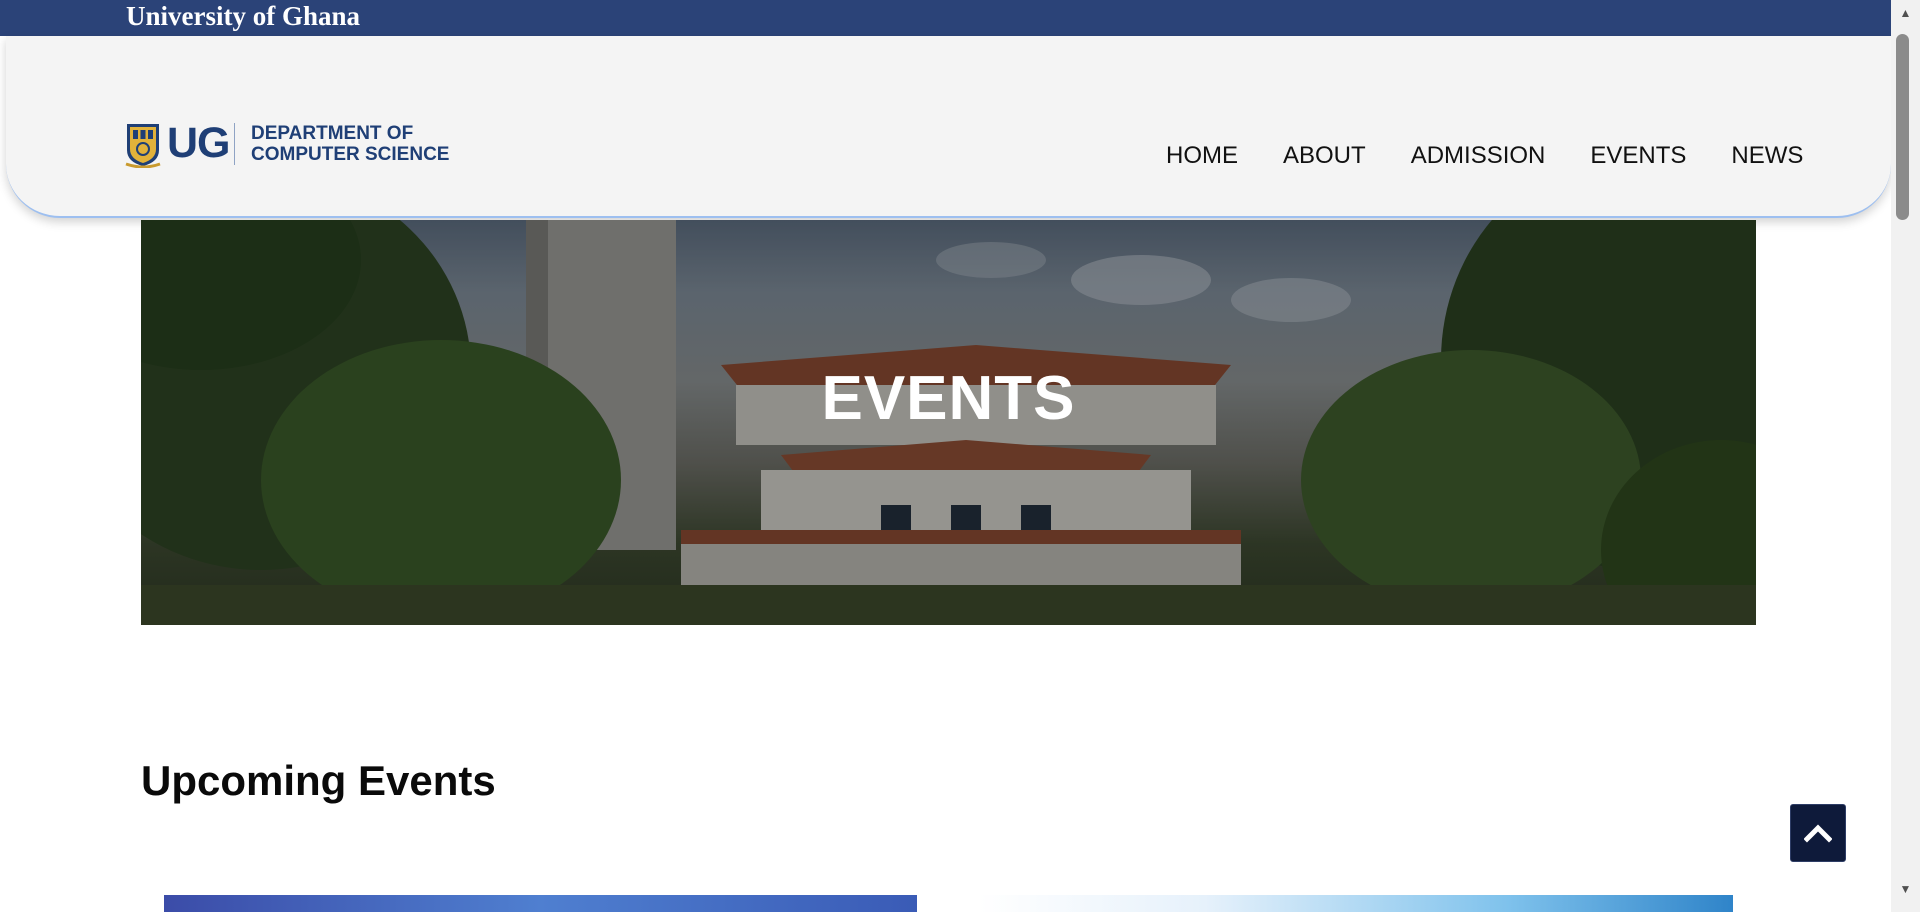 This screenshot has width=1920, height=912. Describe the element at coordinates (198, 143) in the screenshot. I see `logo-abbreviation: UG` at that location.